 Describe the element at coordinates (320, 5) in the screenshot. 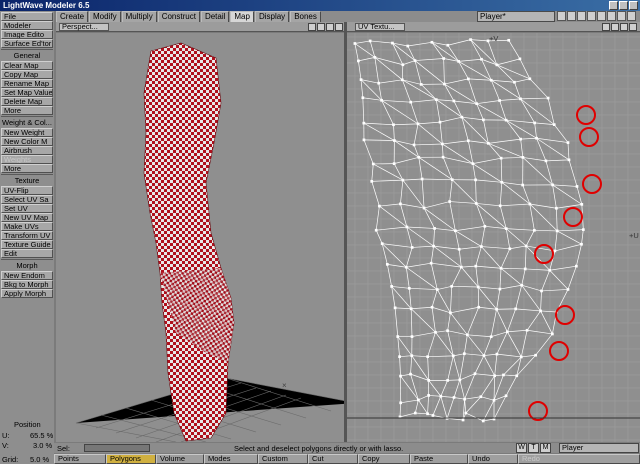

I see `title-bar: LightWave Modeler 6.5` at that location.